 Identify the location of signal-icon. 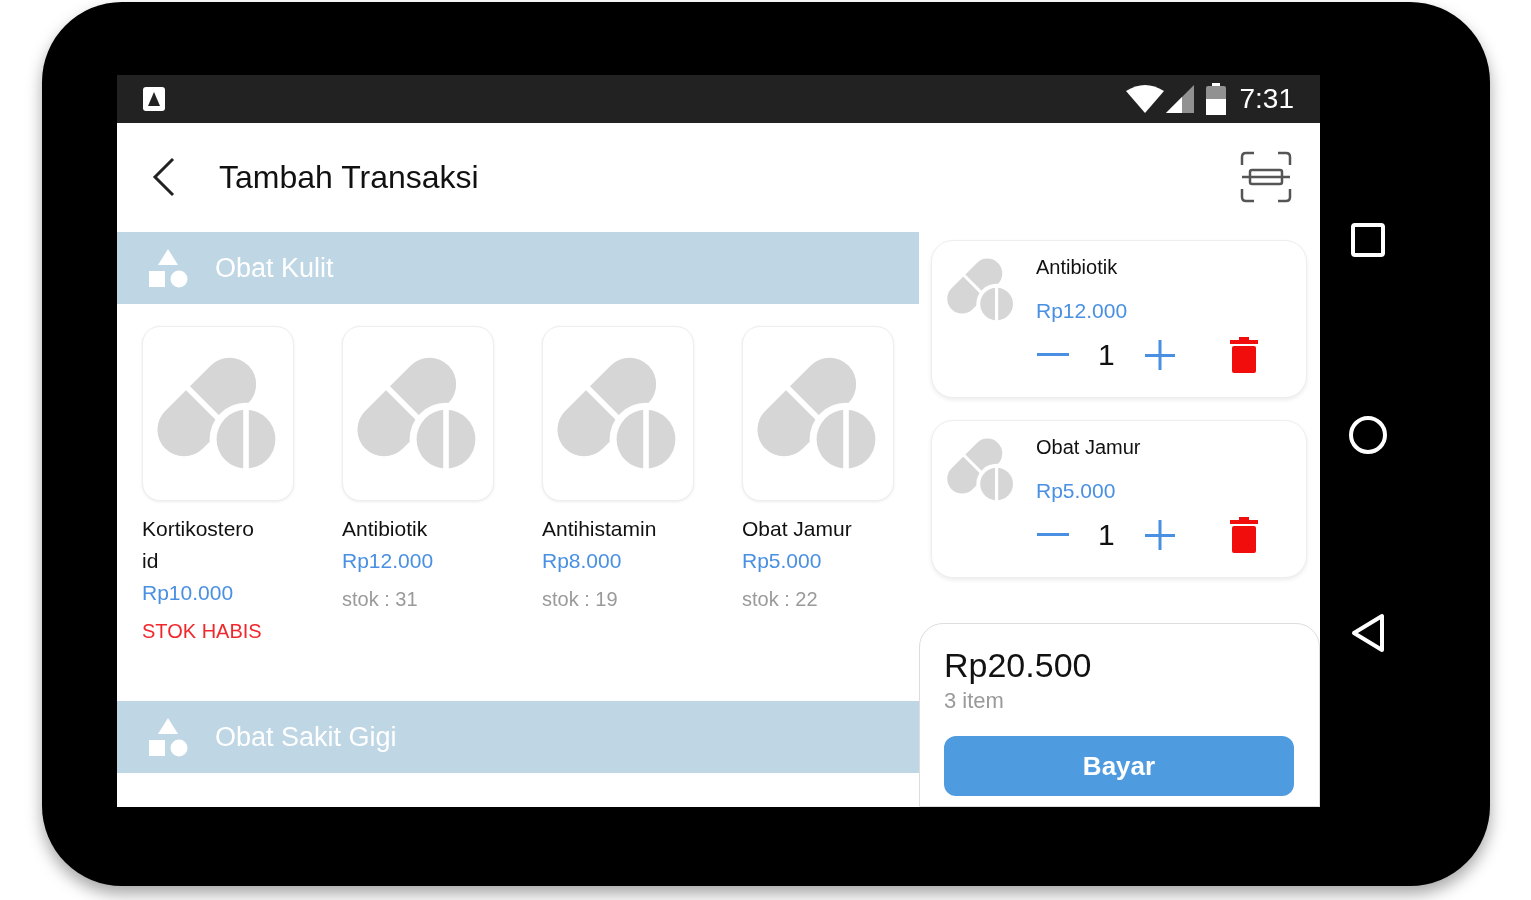
(1179, 99).